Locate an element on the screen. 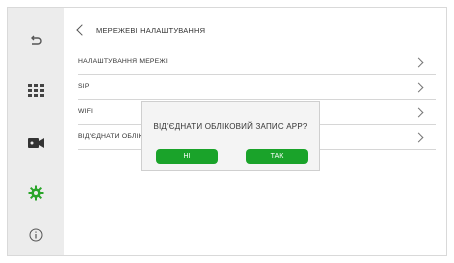 This screenshot has width=454, height=263. info-icon is located at coordinates (36, 235).